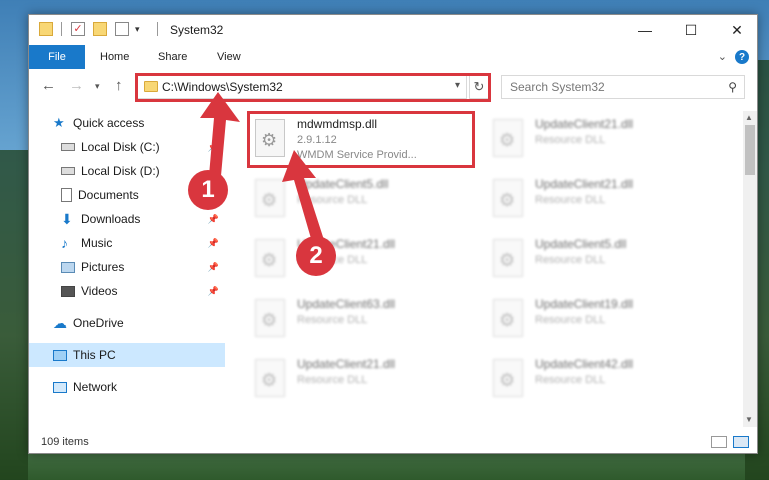  What do you see at coordinates (302, 87) in the screenshot?
I see `address-bar: C:\Windows\System32 ▾` at bounding box center [302, 87].